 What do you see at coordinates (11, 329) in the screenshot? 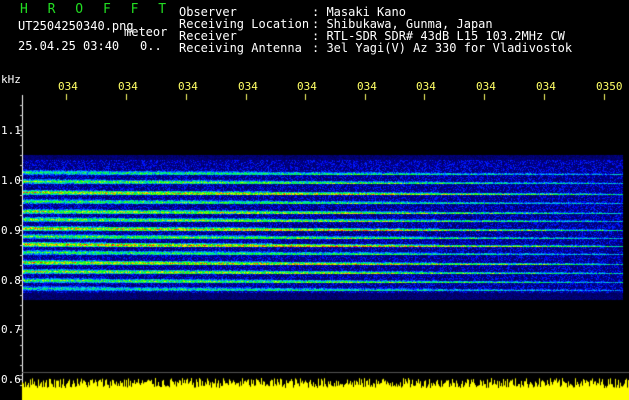
I see `y-tick-label: 0.7` at bounding box center [11, 329].